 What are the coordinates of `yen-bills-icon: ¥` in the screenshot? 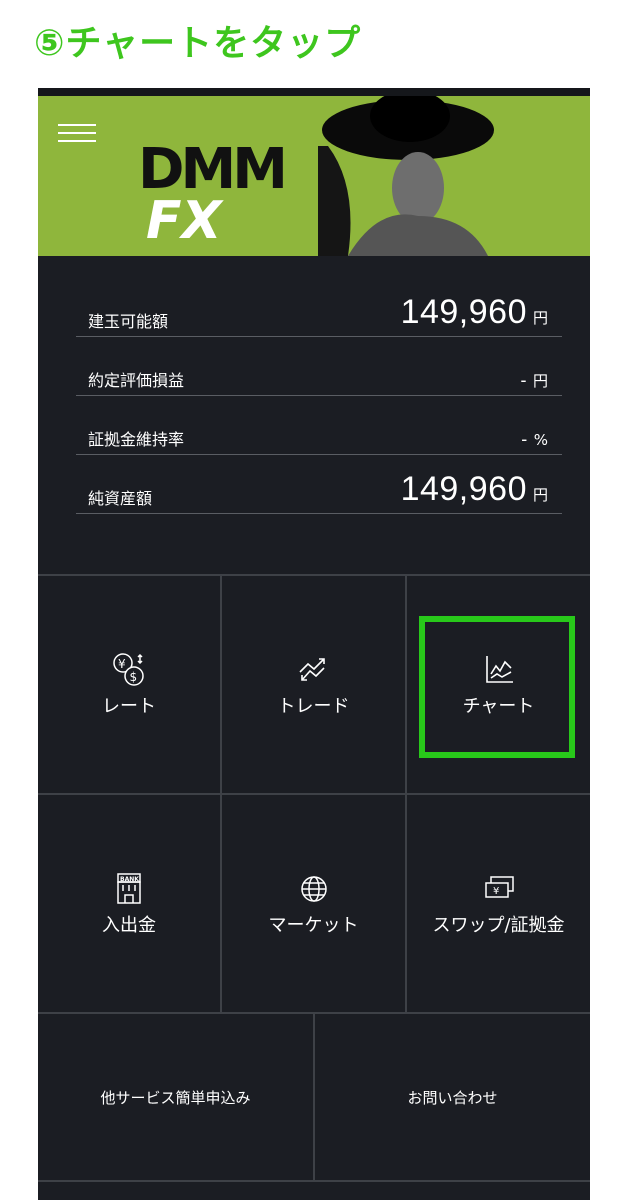 It's located at (499, 889).